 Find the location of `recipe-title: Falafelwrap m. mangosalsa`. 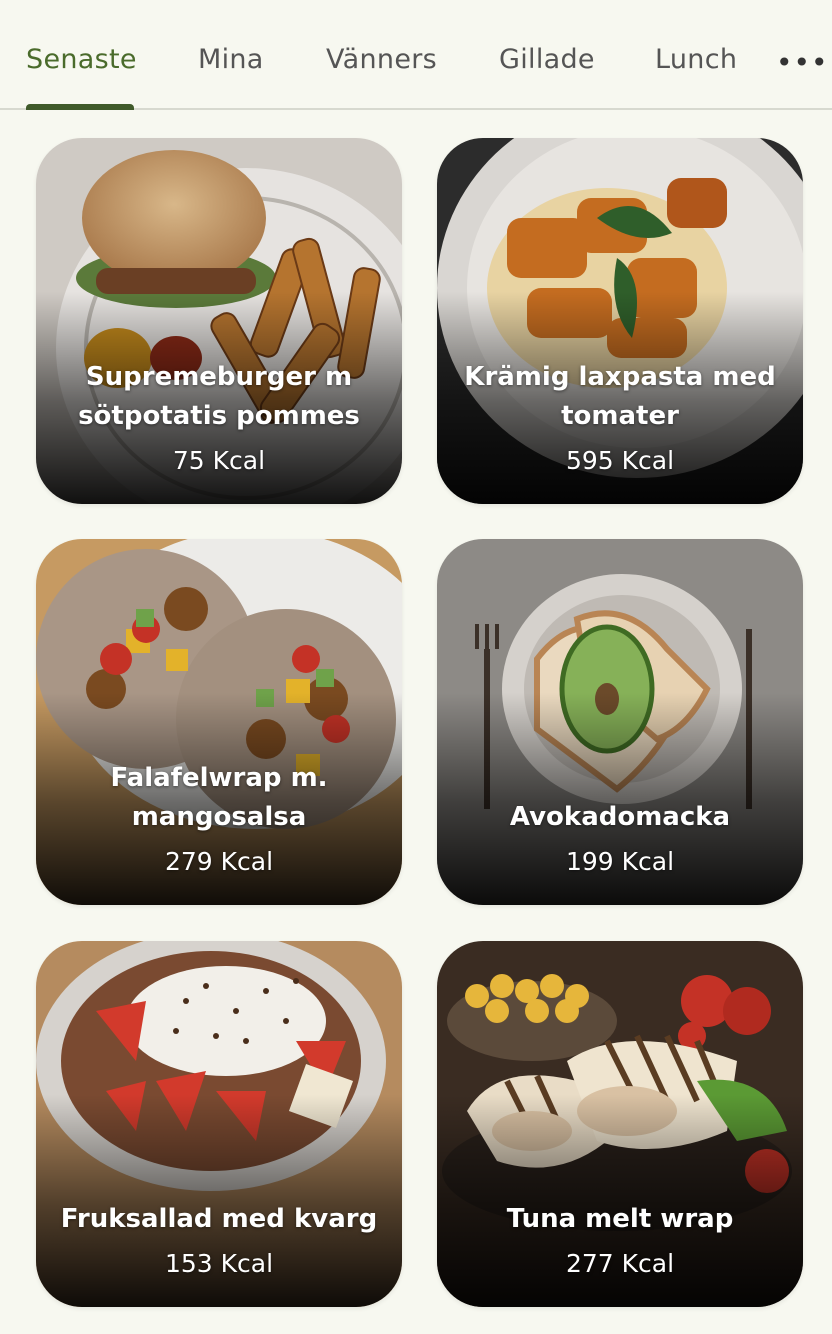

recipe-title: Falafelwrap m. mangosalsa is located at coordinates (219, 797).